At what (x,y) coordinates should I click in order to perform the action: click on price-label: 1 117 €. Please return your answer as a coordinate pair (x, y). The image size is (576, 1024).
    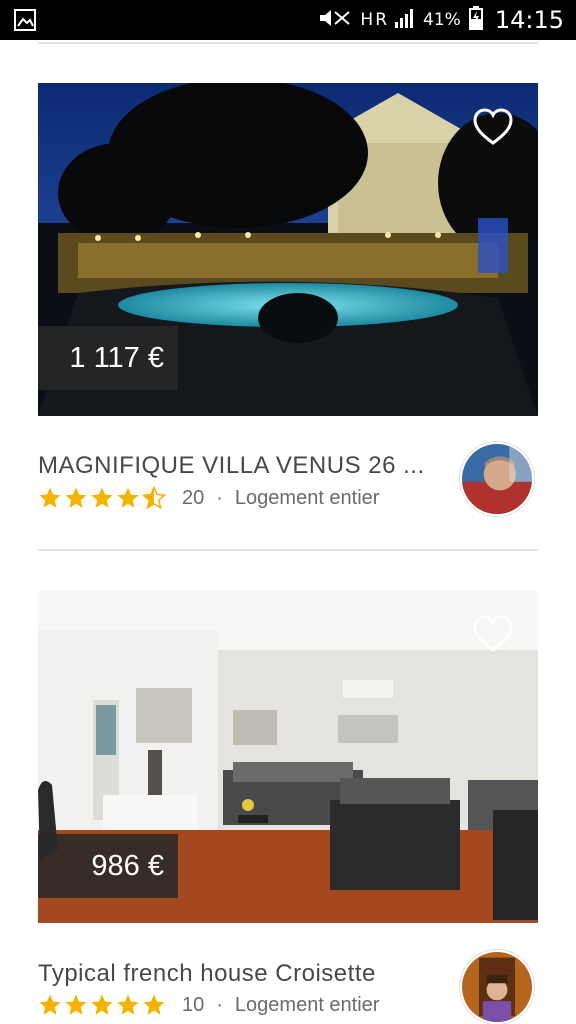
    Looking at the image, I should click on (116, 357).